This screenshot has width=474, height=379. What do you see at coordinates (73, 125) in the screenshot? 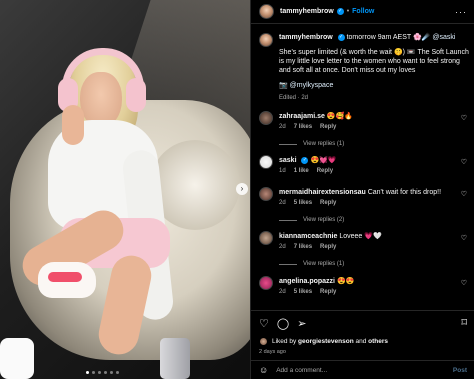
I see `model-hand` at bounding box center [73, 125].